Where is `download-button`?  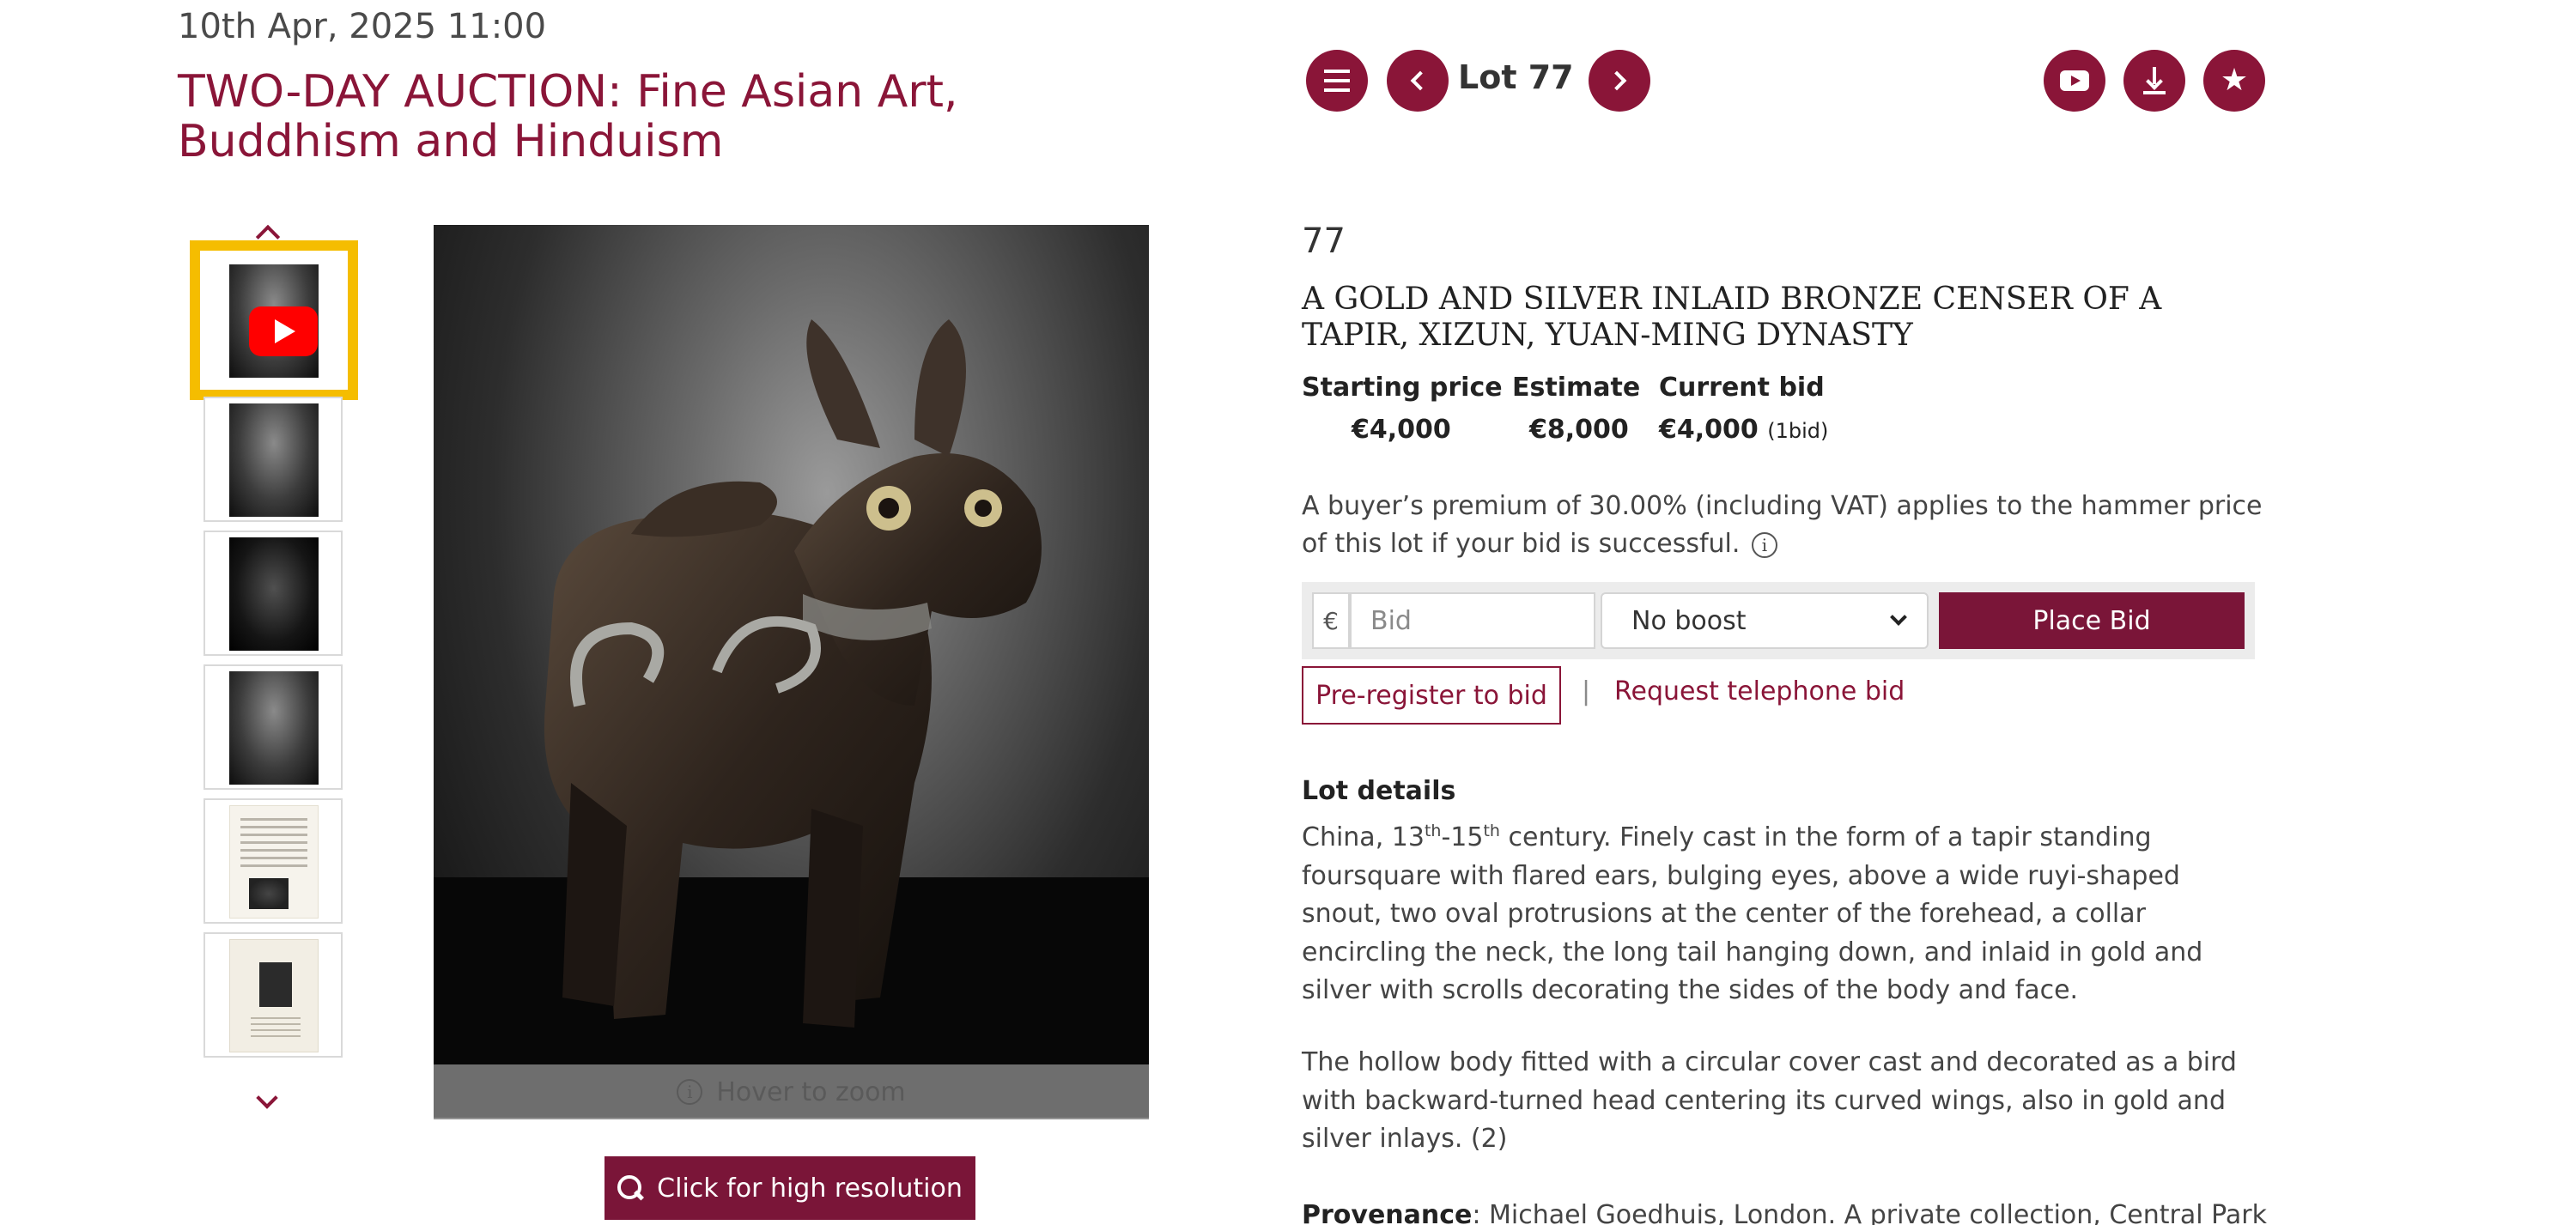
download-button is located at coordinates (2154, 81).